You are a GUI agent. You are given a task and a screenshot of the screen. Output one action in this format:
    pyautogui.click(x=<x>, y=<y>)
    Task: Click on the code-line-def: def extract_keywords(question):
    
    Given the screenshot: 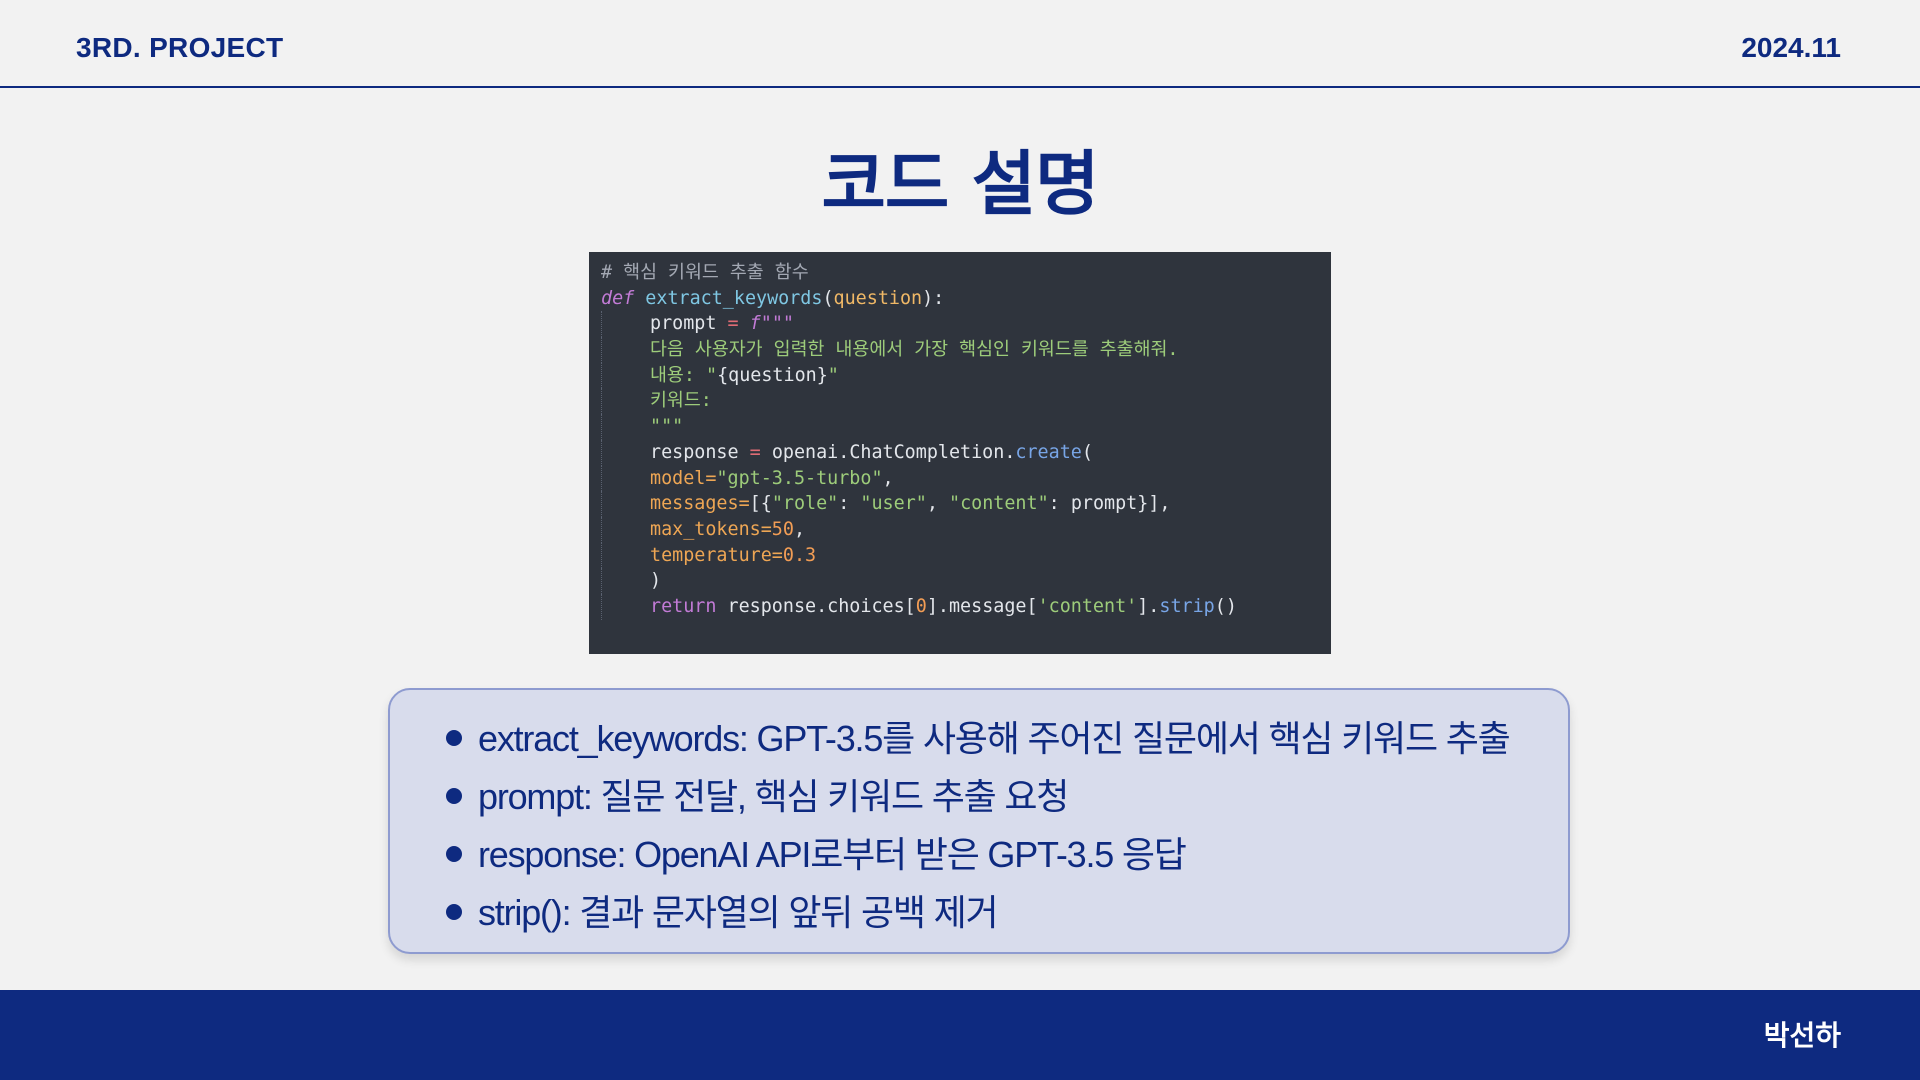 What is the action you would take?
    pyautogui.click(x=773, y=298)
    